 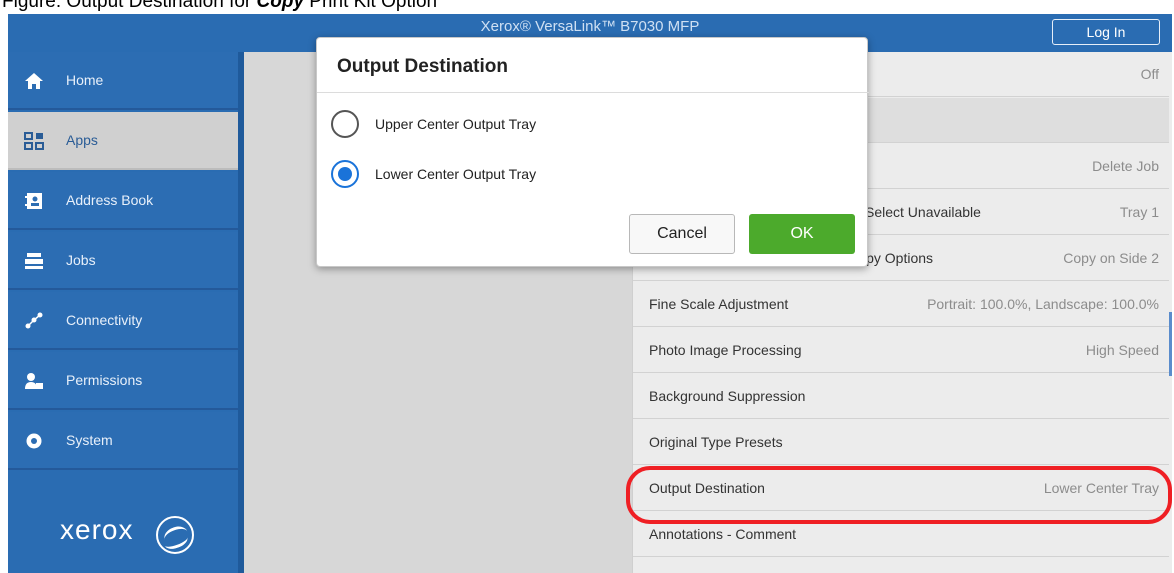 I want to click on scrollbar-thumb, so click(x=1170, y=344).